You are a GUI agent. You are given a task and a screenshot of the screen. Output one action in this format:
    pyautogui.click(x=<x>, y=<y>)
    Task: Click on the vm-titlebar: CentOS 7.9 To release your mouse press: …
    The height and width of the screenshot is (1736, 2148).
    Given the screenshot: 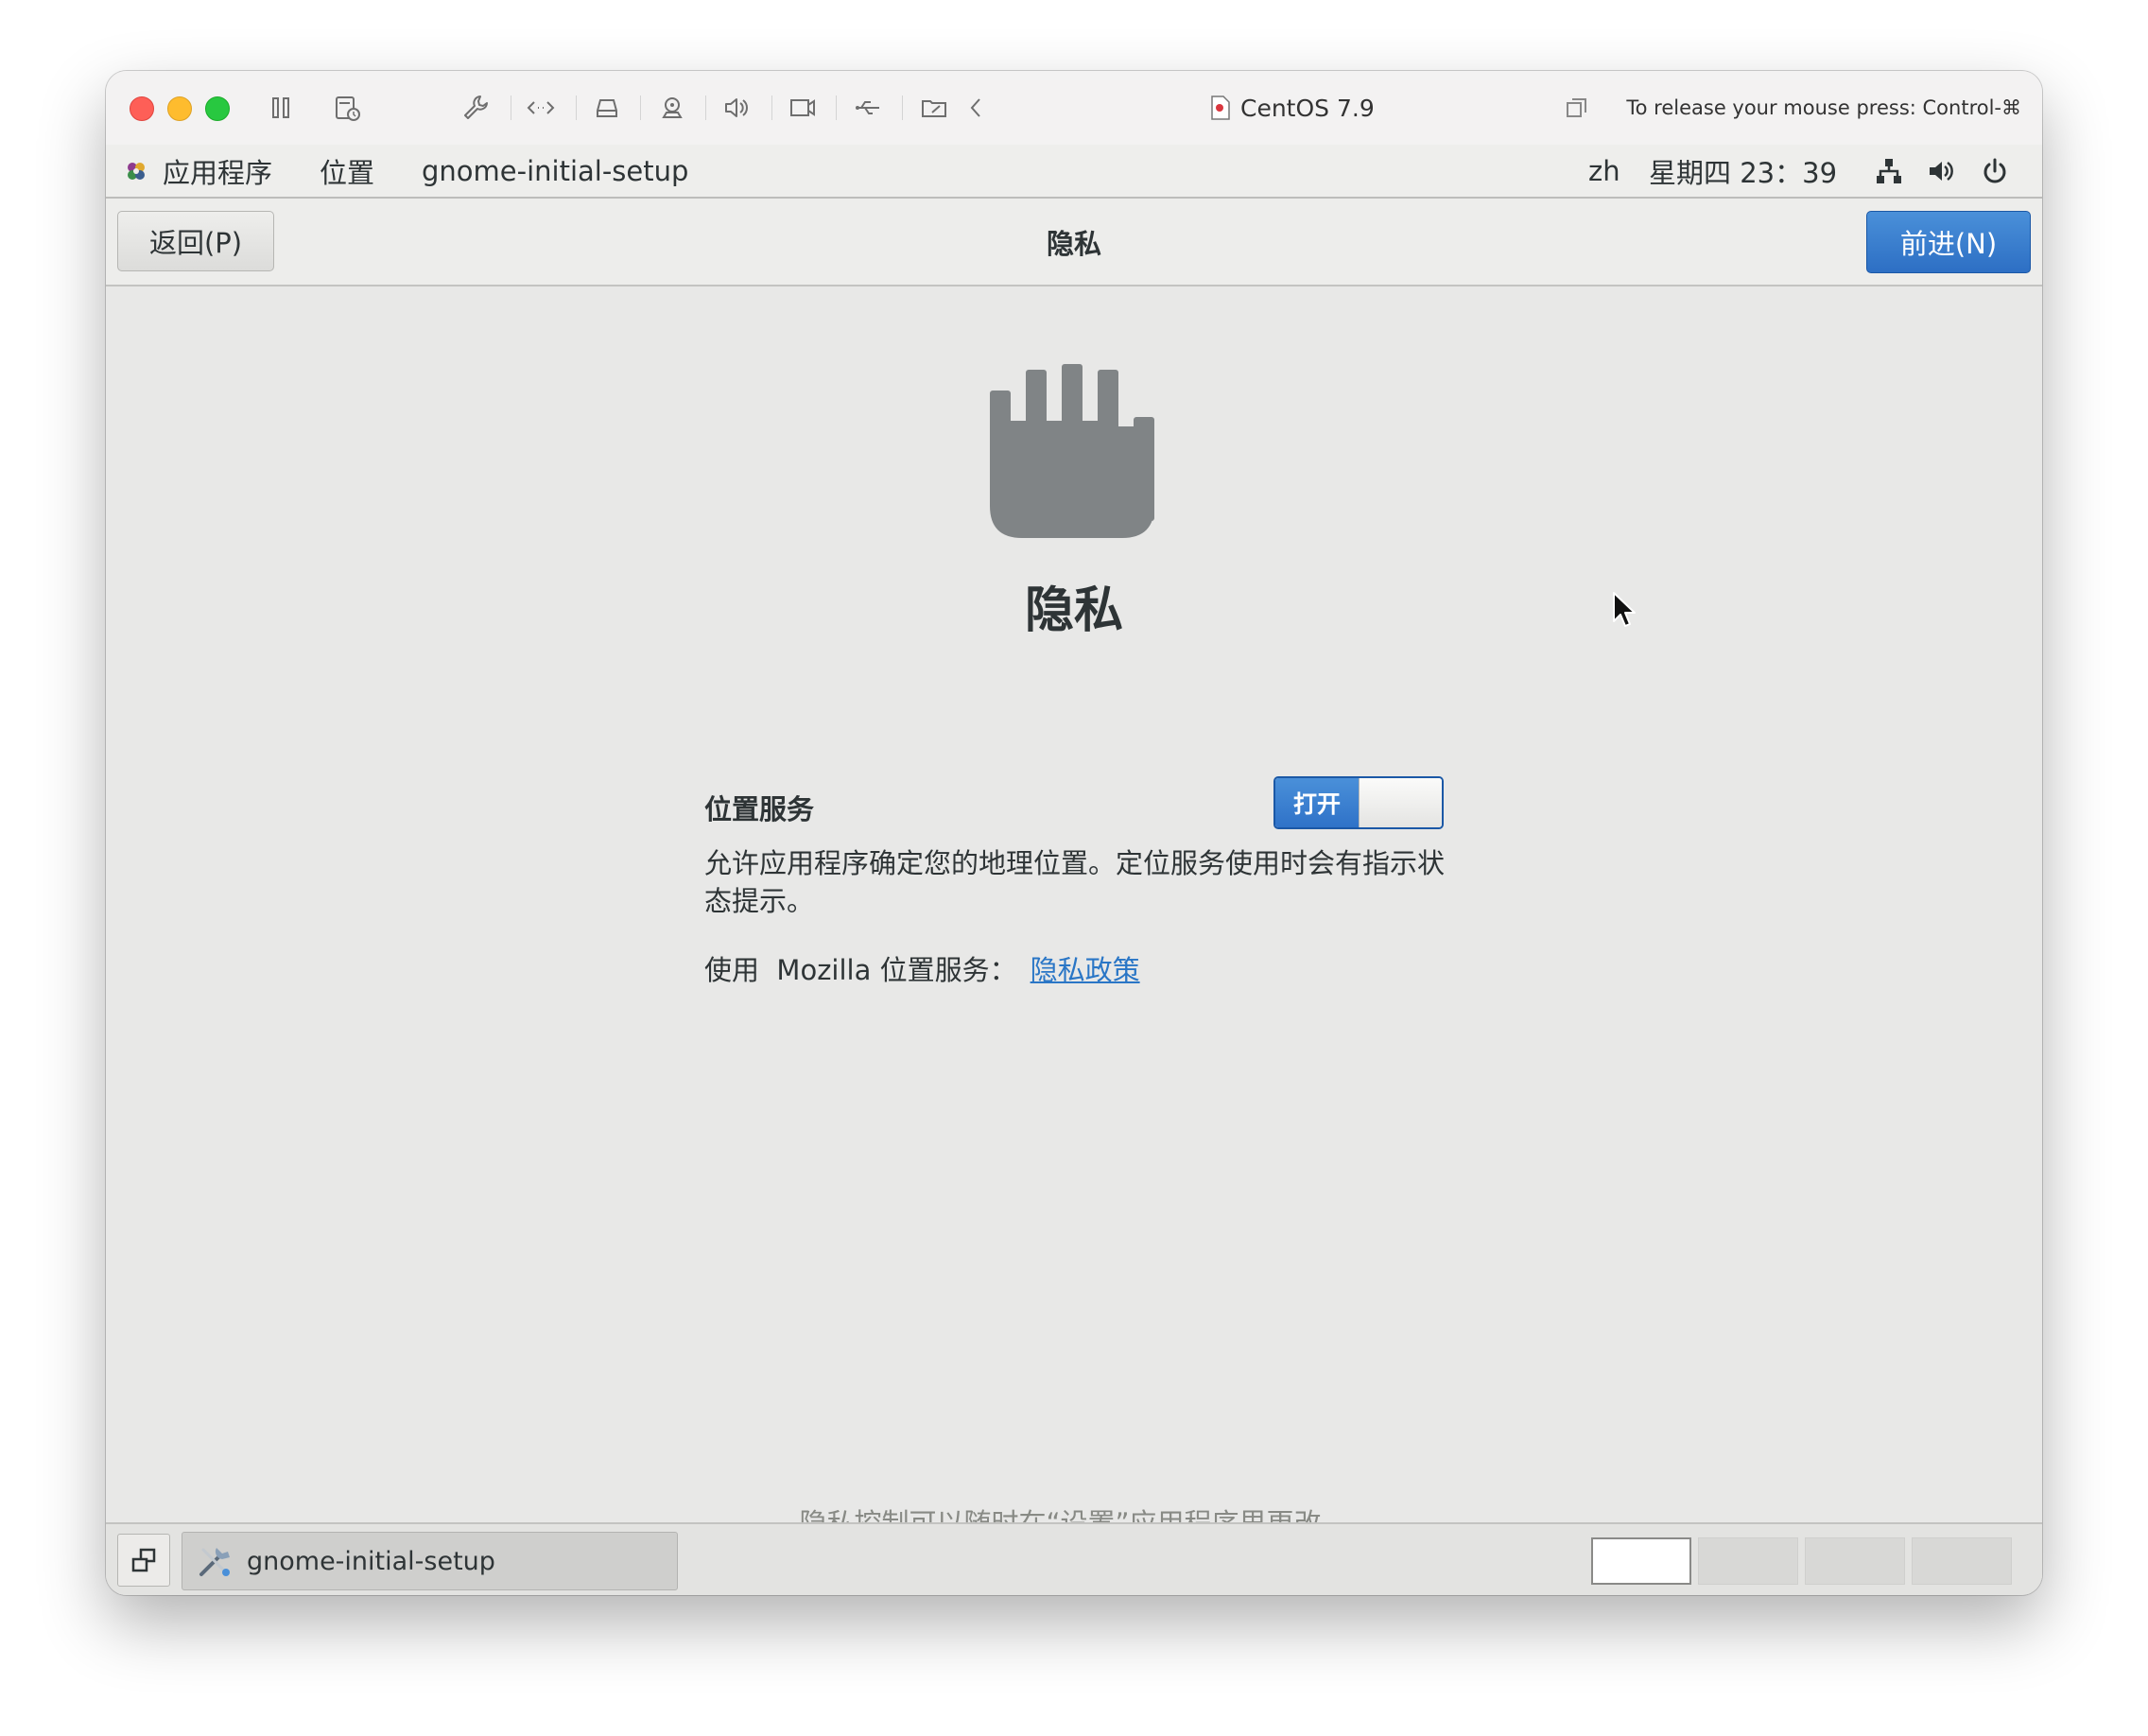 What is the action you would take?
    pyautogui.click(x=1074, y=108)
    